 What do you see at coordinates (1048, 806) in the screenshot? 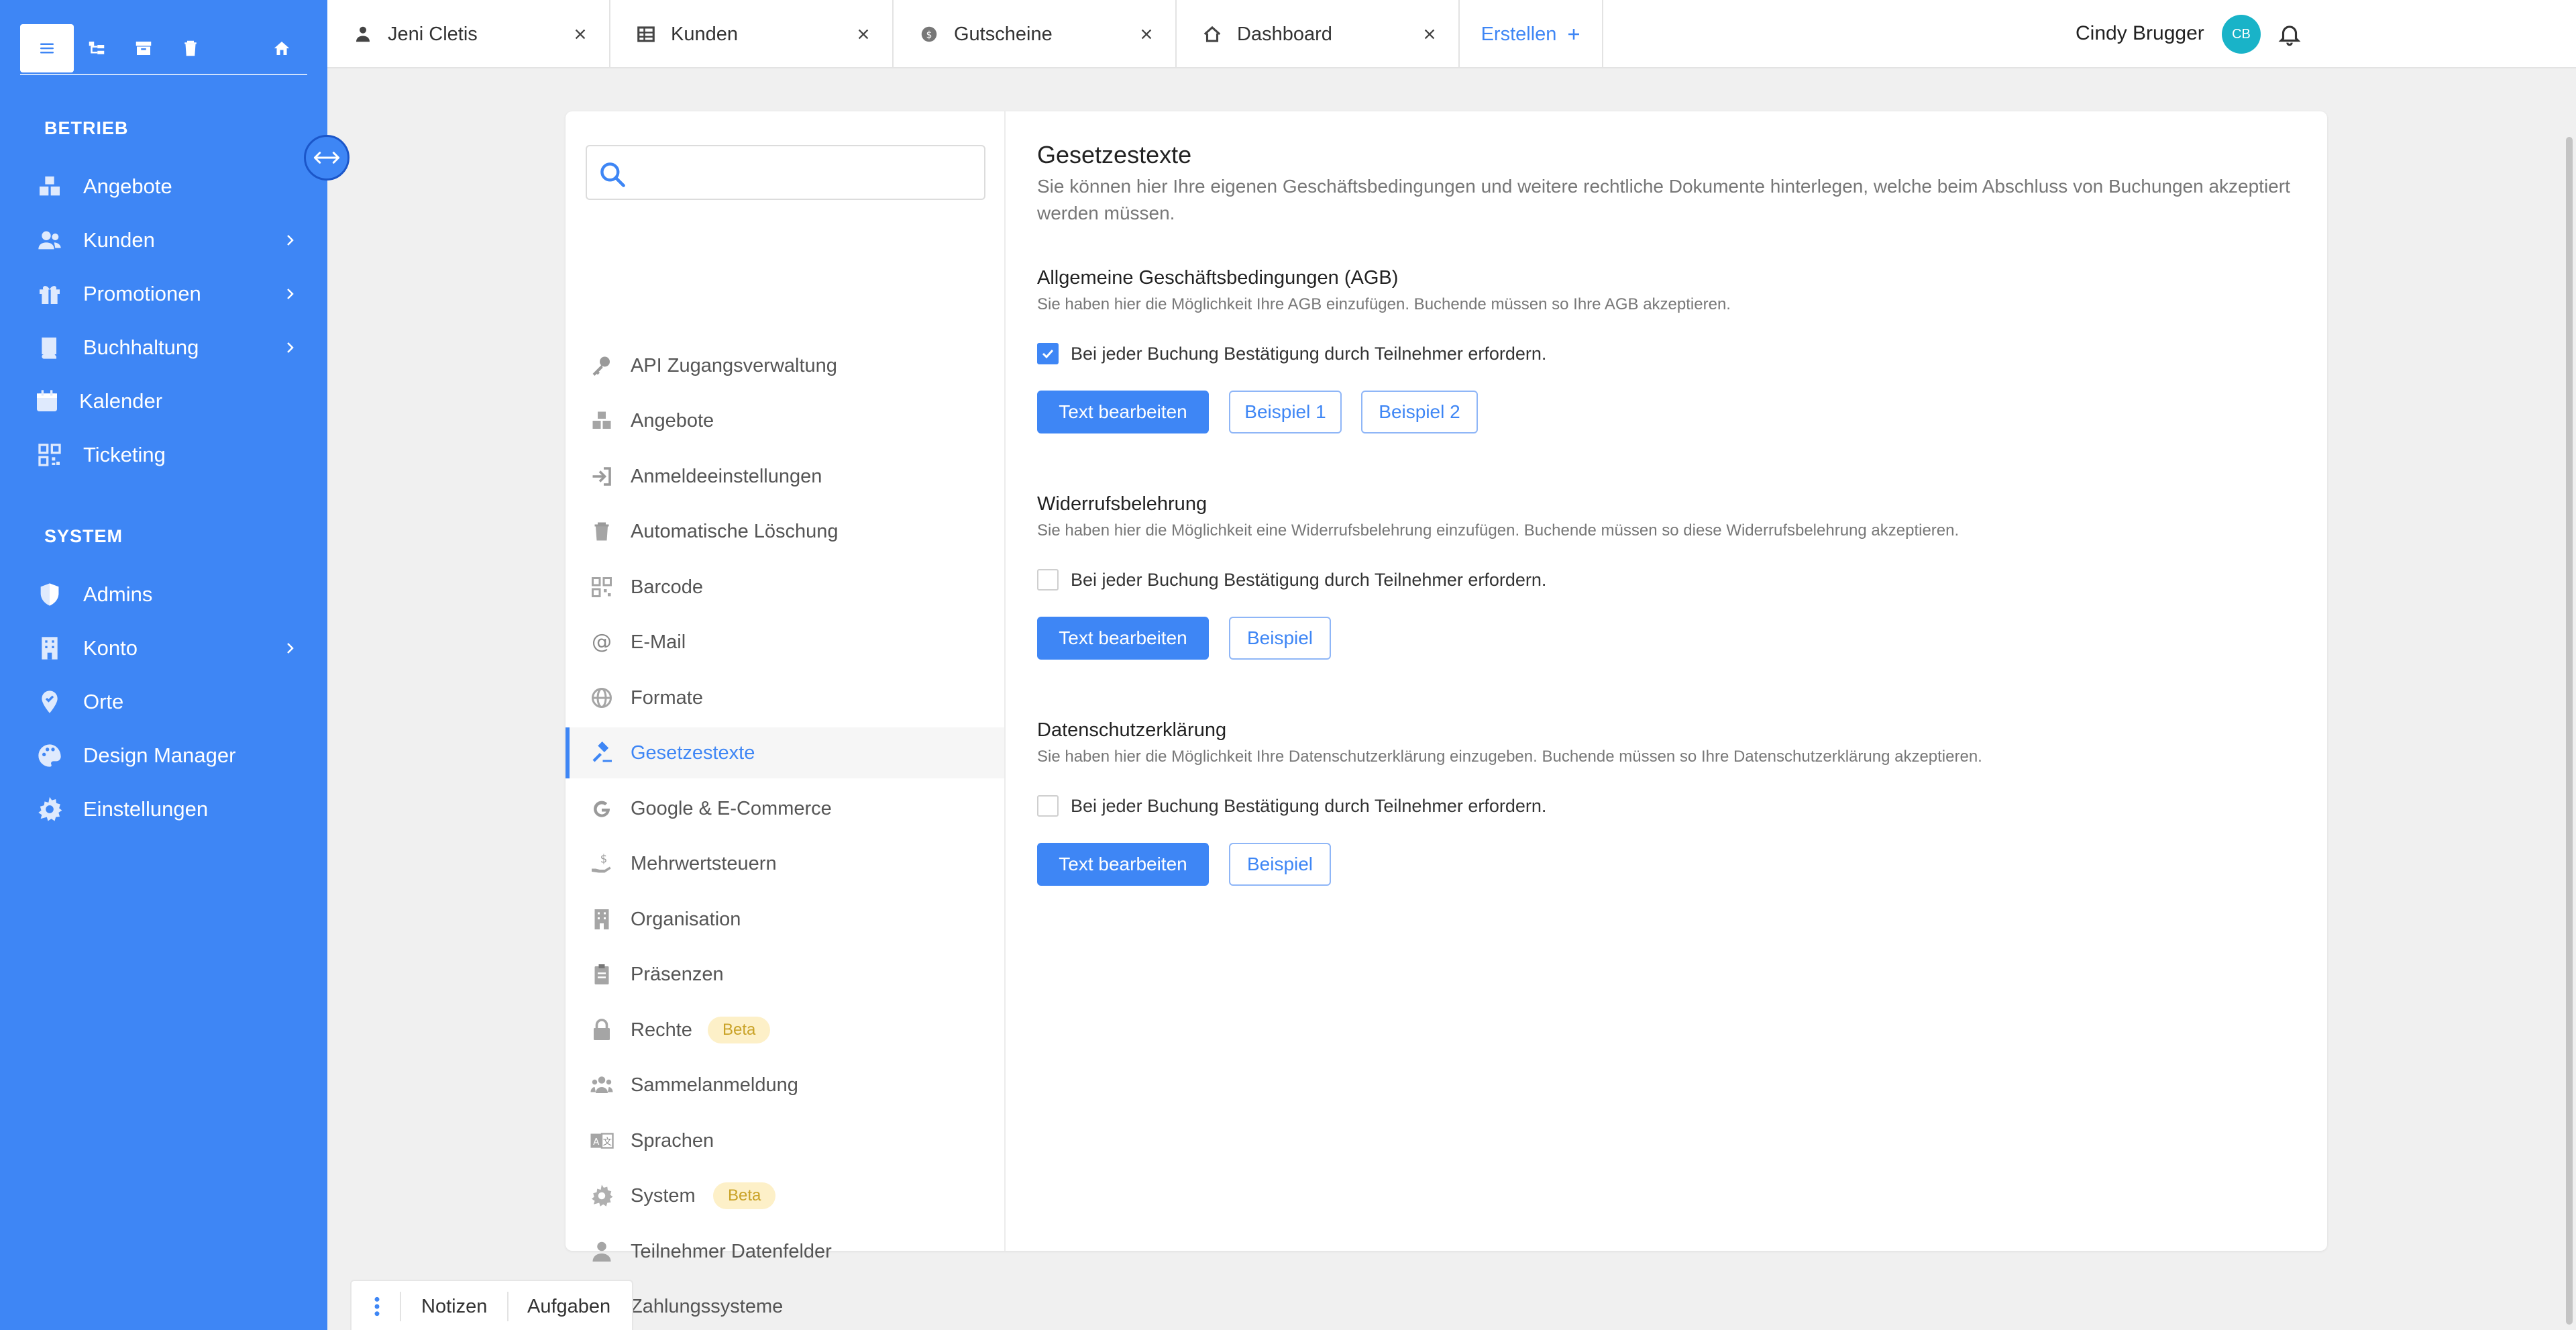
I see `privacy-confirmation-checkbox` at bounding box center [1048, 806].